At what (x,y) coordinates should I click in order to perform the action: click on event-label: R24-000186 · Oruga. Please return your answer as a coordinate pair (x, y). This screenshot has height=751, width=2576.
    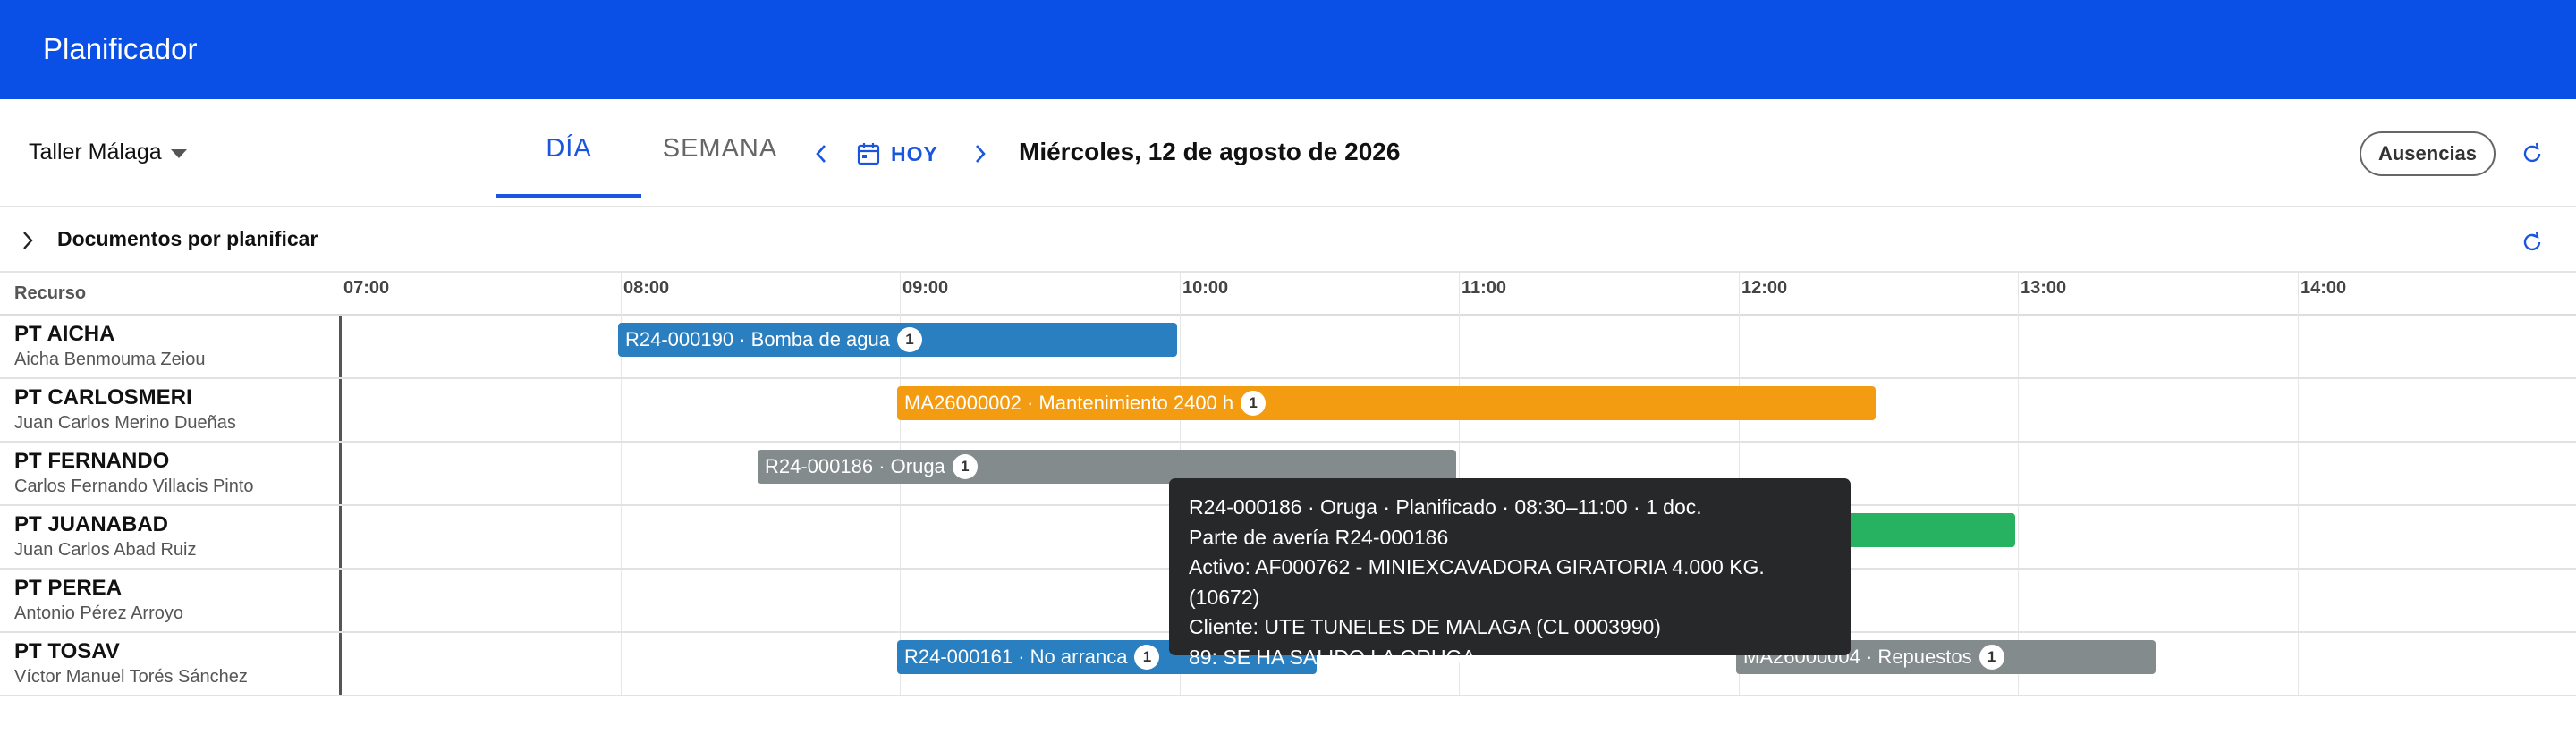
    Looking at the image, I should click on (855, 466).